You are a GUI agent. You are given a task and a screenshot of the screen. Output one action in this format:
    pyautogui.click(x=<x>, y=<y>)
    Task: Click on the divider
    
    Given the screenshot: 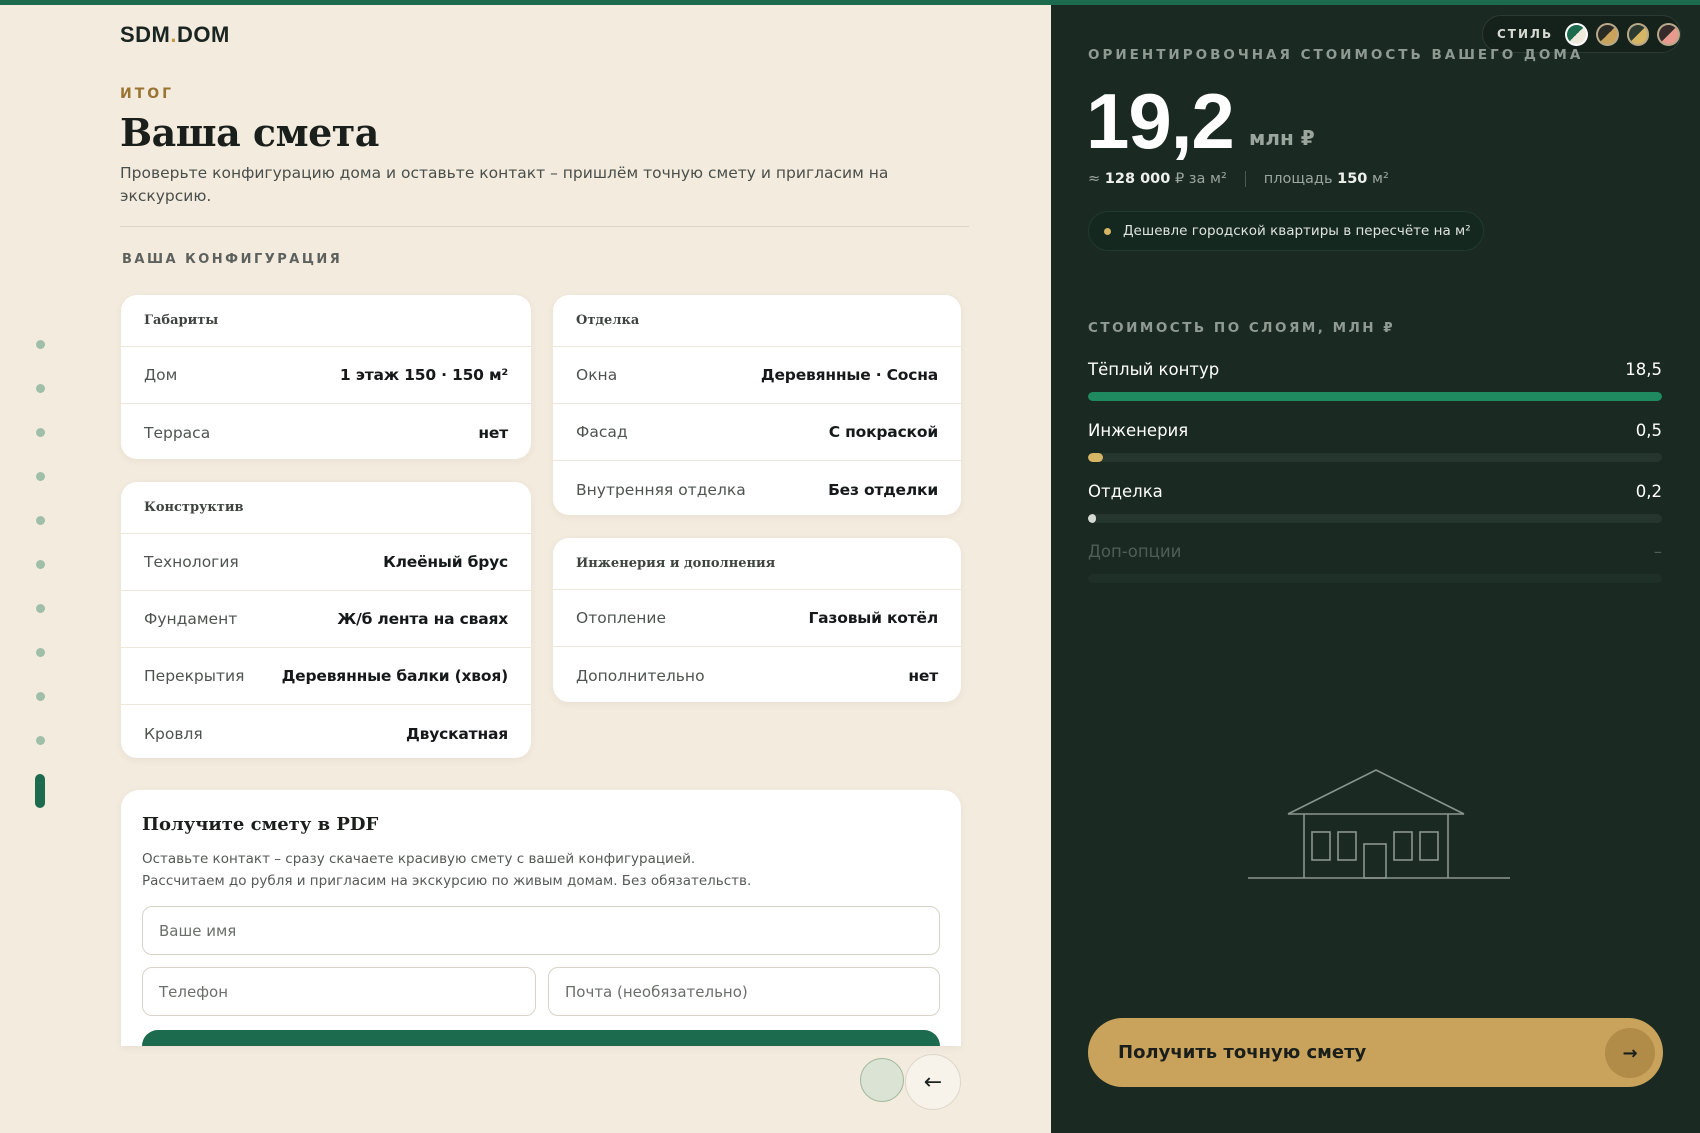 What is the action you would take?
    pyautogui.click(x=544, y=226)
    